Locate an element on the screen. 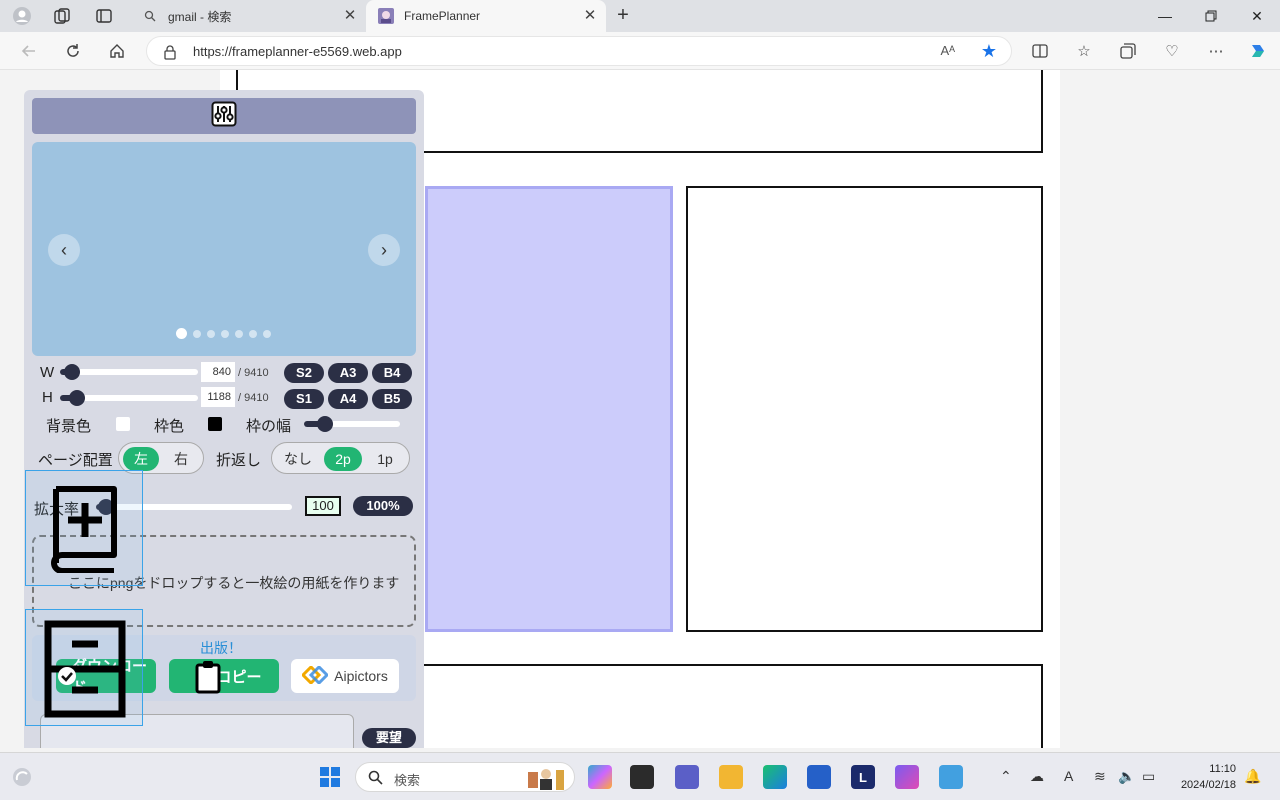 This screenshot has height=800, width=1280. frame-left-selected is located at coordinates (549, 409).